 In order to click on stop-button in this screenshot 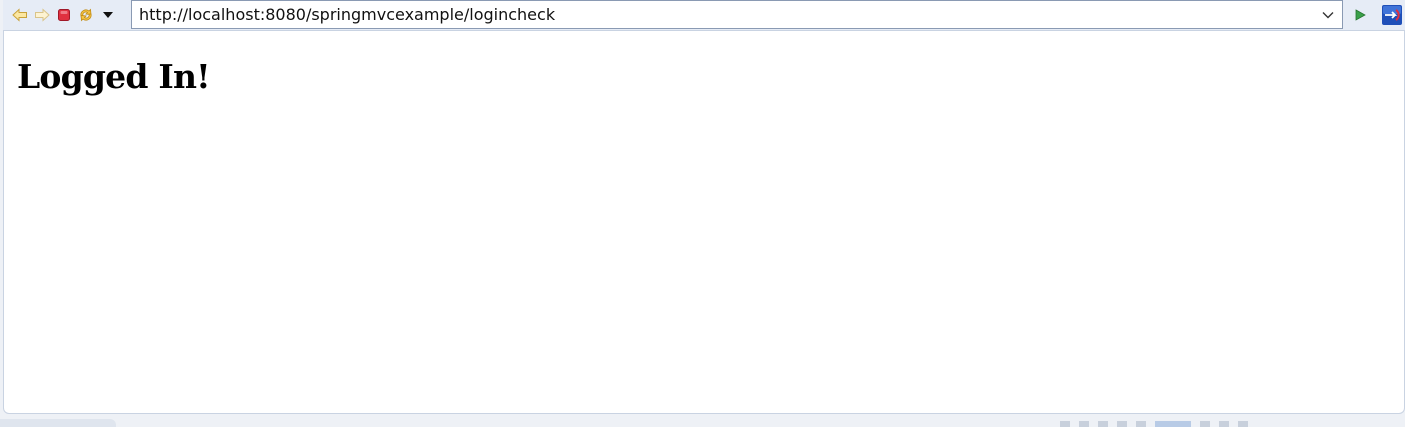, I will do `click(64, 15)`.